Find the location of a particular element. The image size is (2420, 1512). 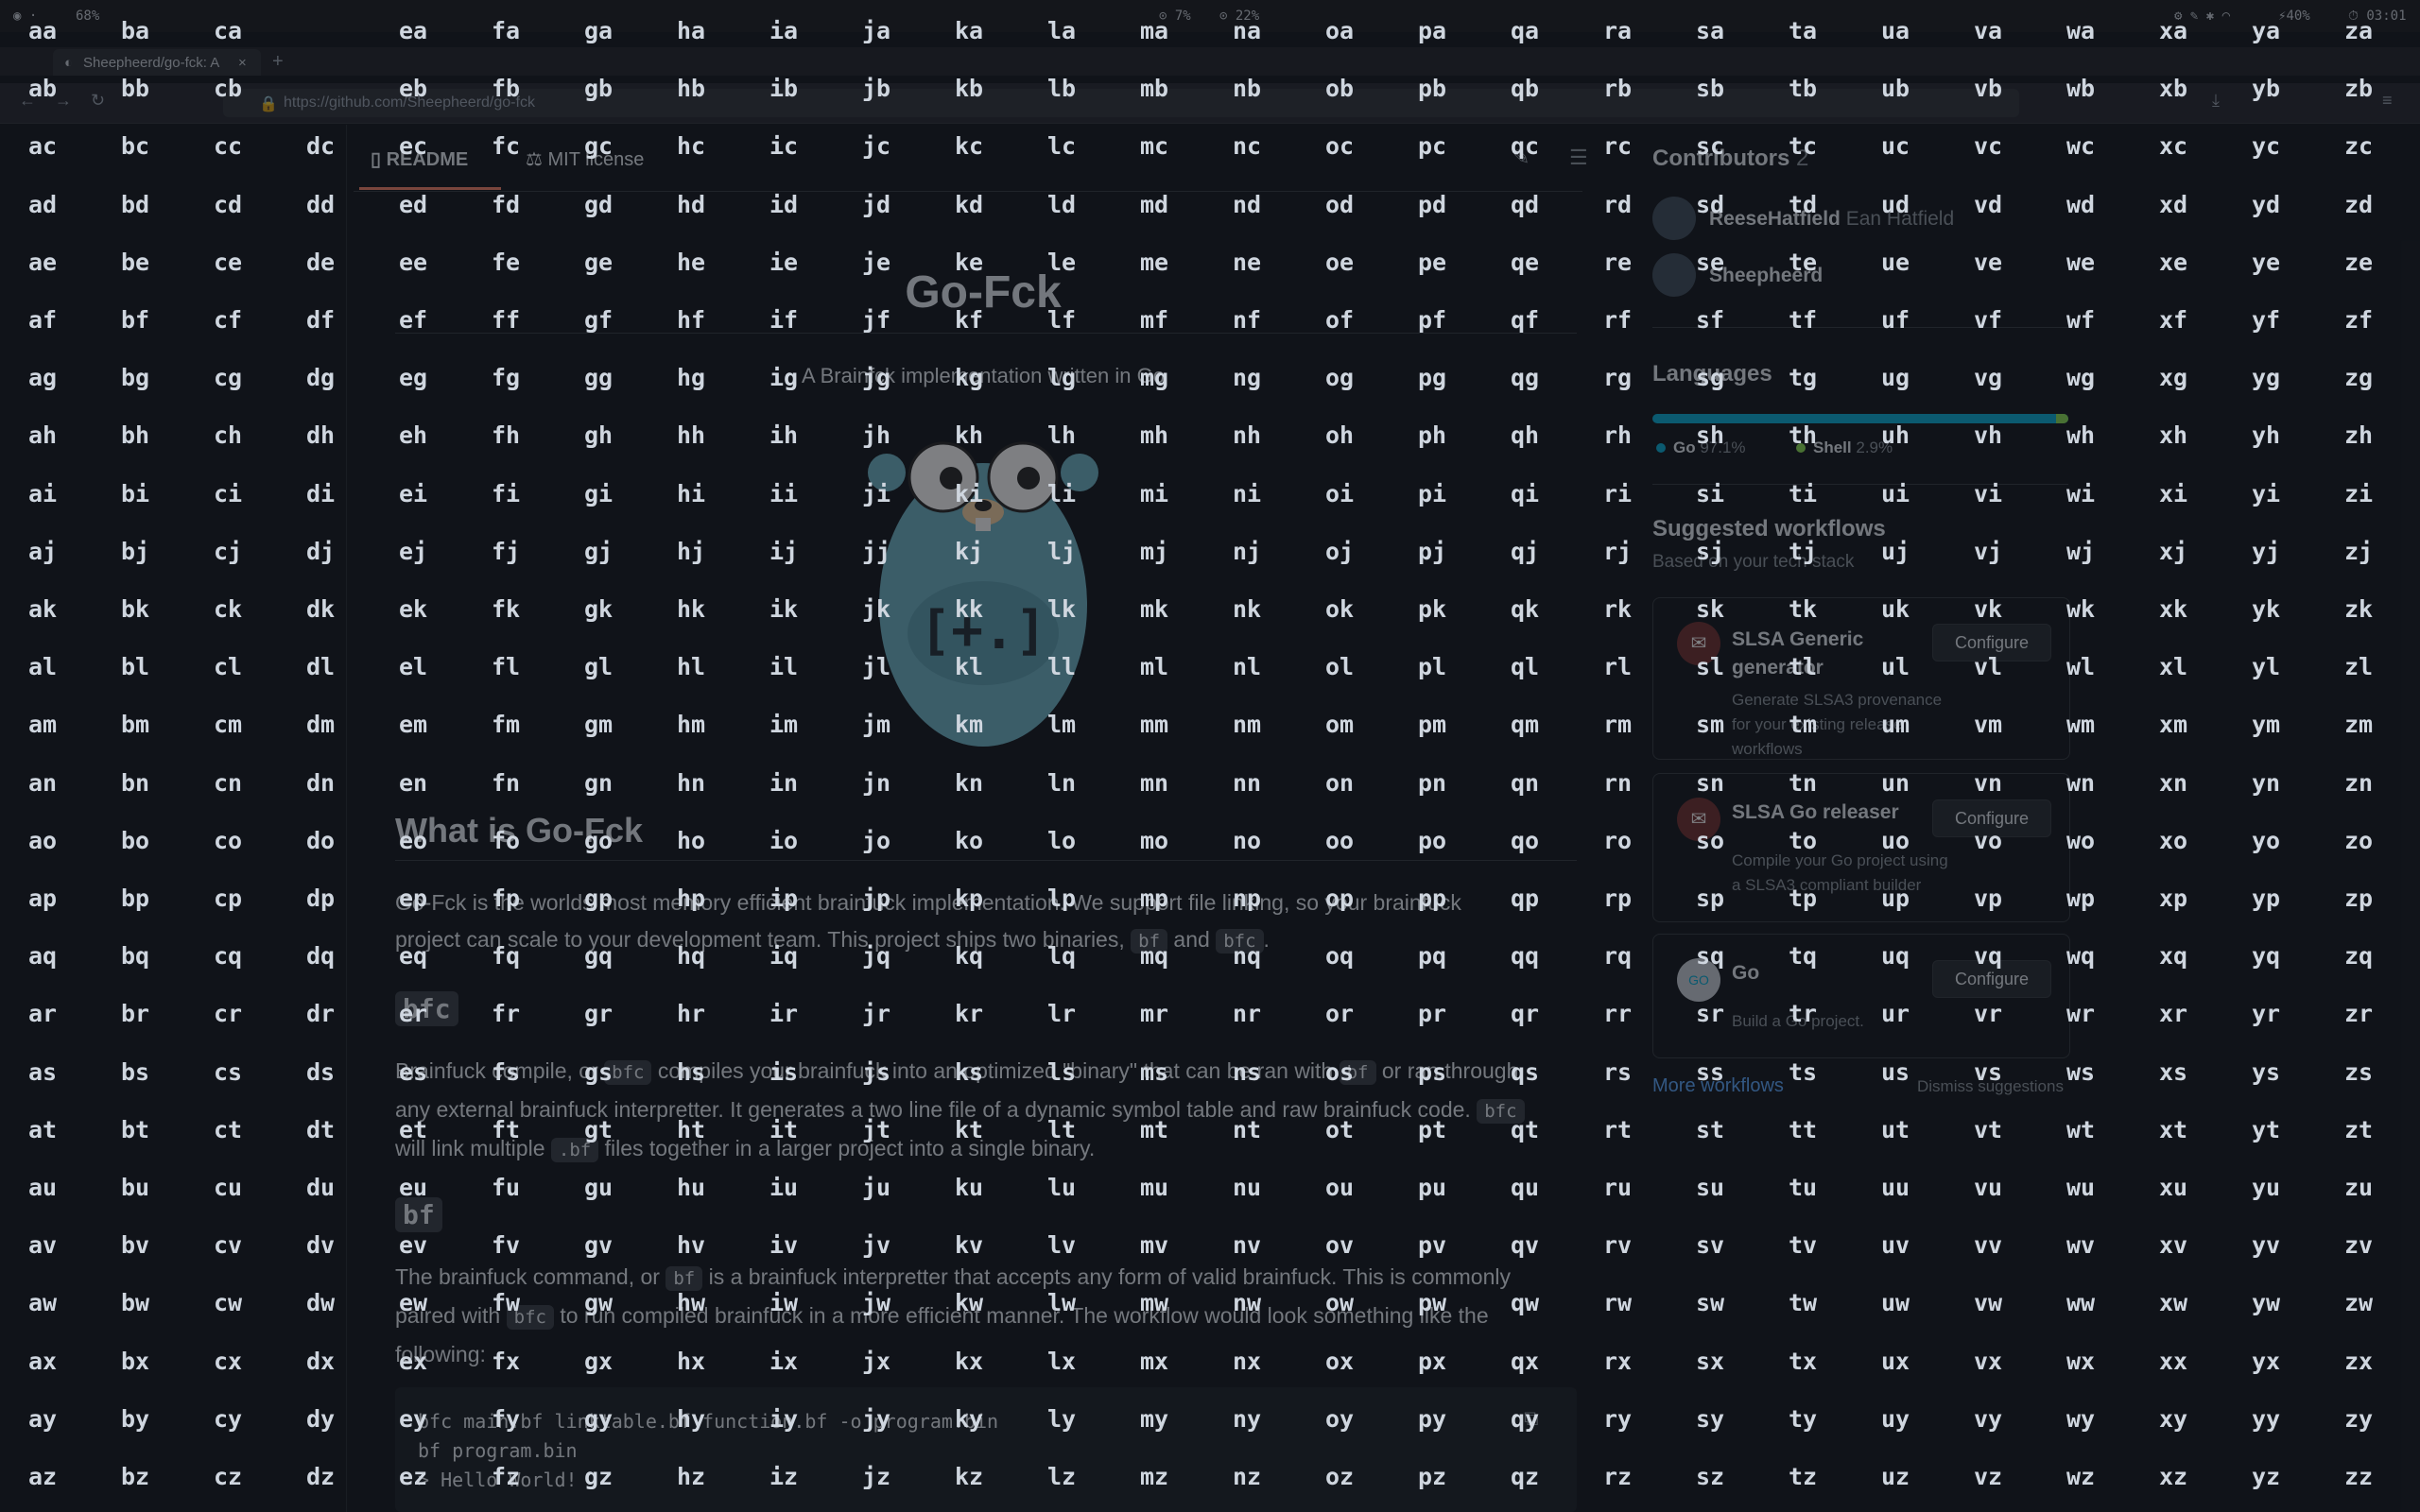

more-workflows-link: More workflows is located at coordinates (1718, 1086).